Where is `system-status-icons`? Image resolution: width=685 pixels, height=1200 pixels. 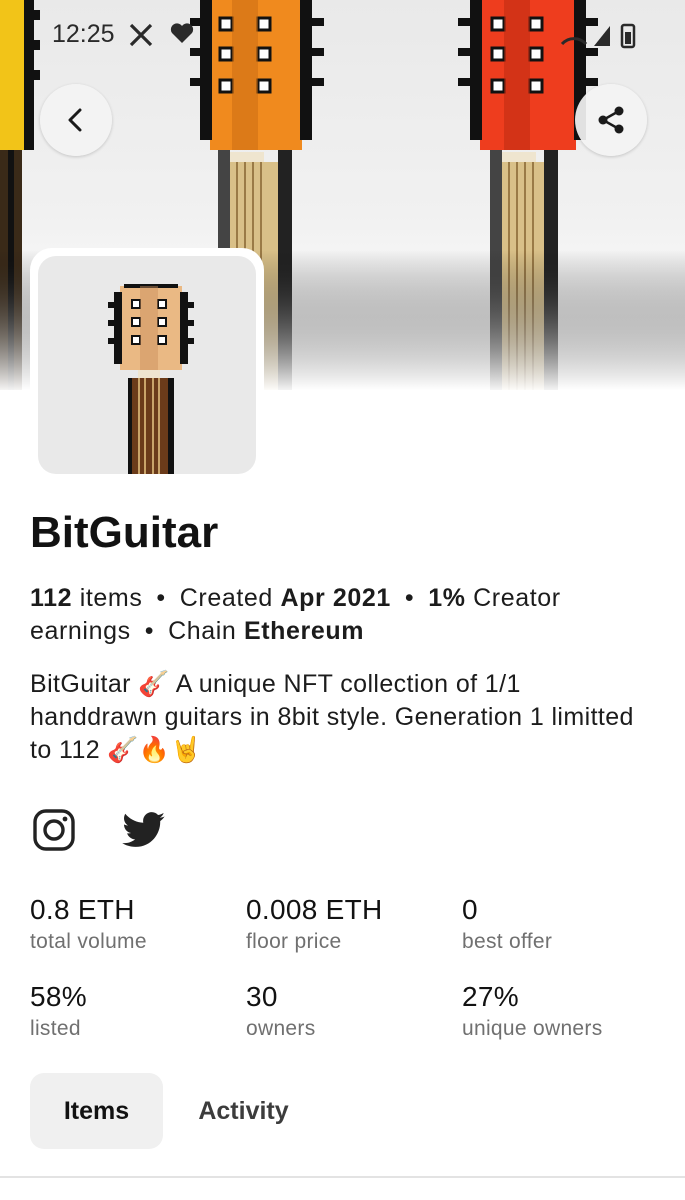 system-status-icons is located at coordinates (598, 36).